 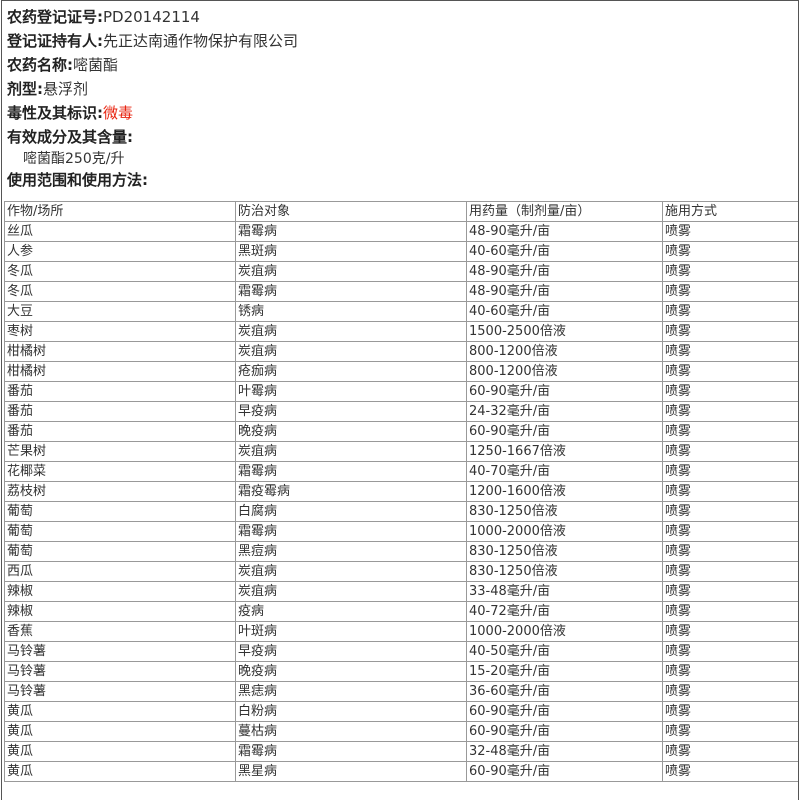 I want to click on cell-target: 白粉病, so click(x=351, y=711).